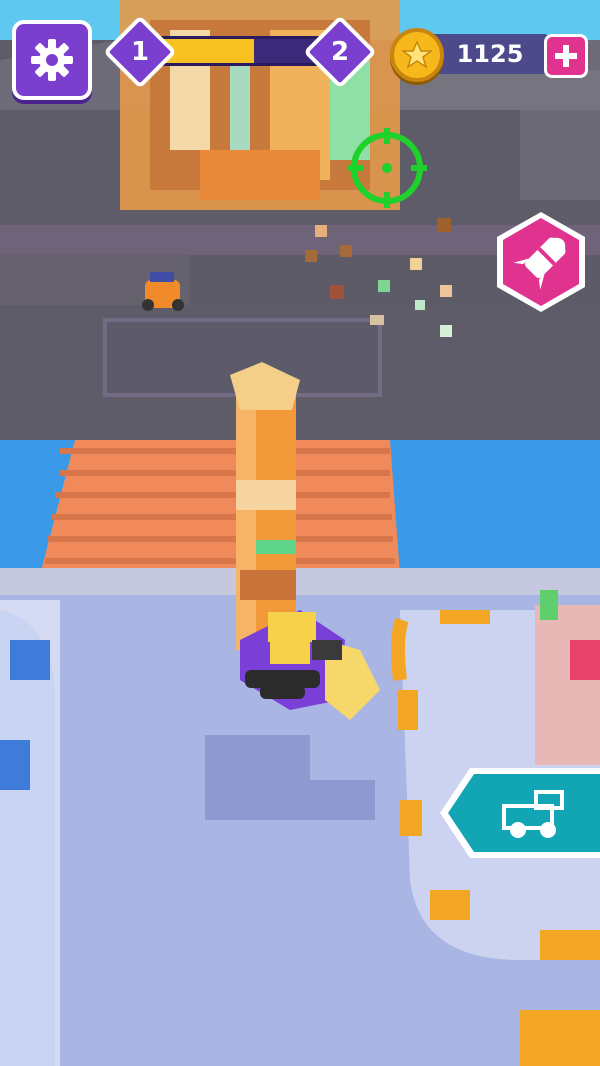 This screenshot has width=600, height=1066. I want to click on add-coins-button, so click(566, 56).